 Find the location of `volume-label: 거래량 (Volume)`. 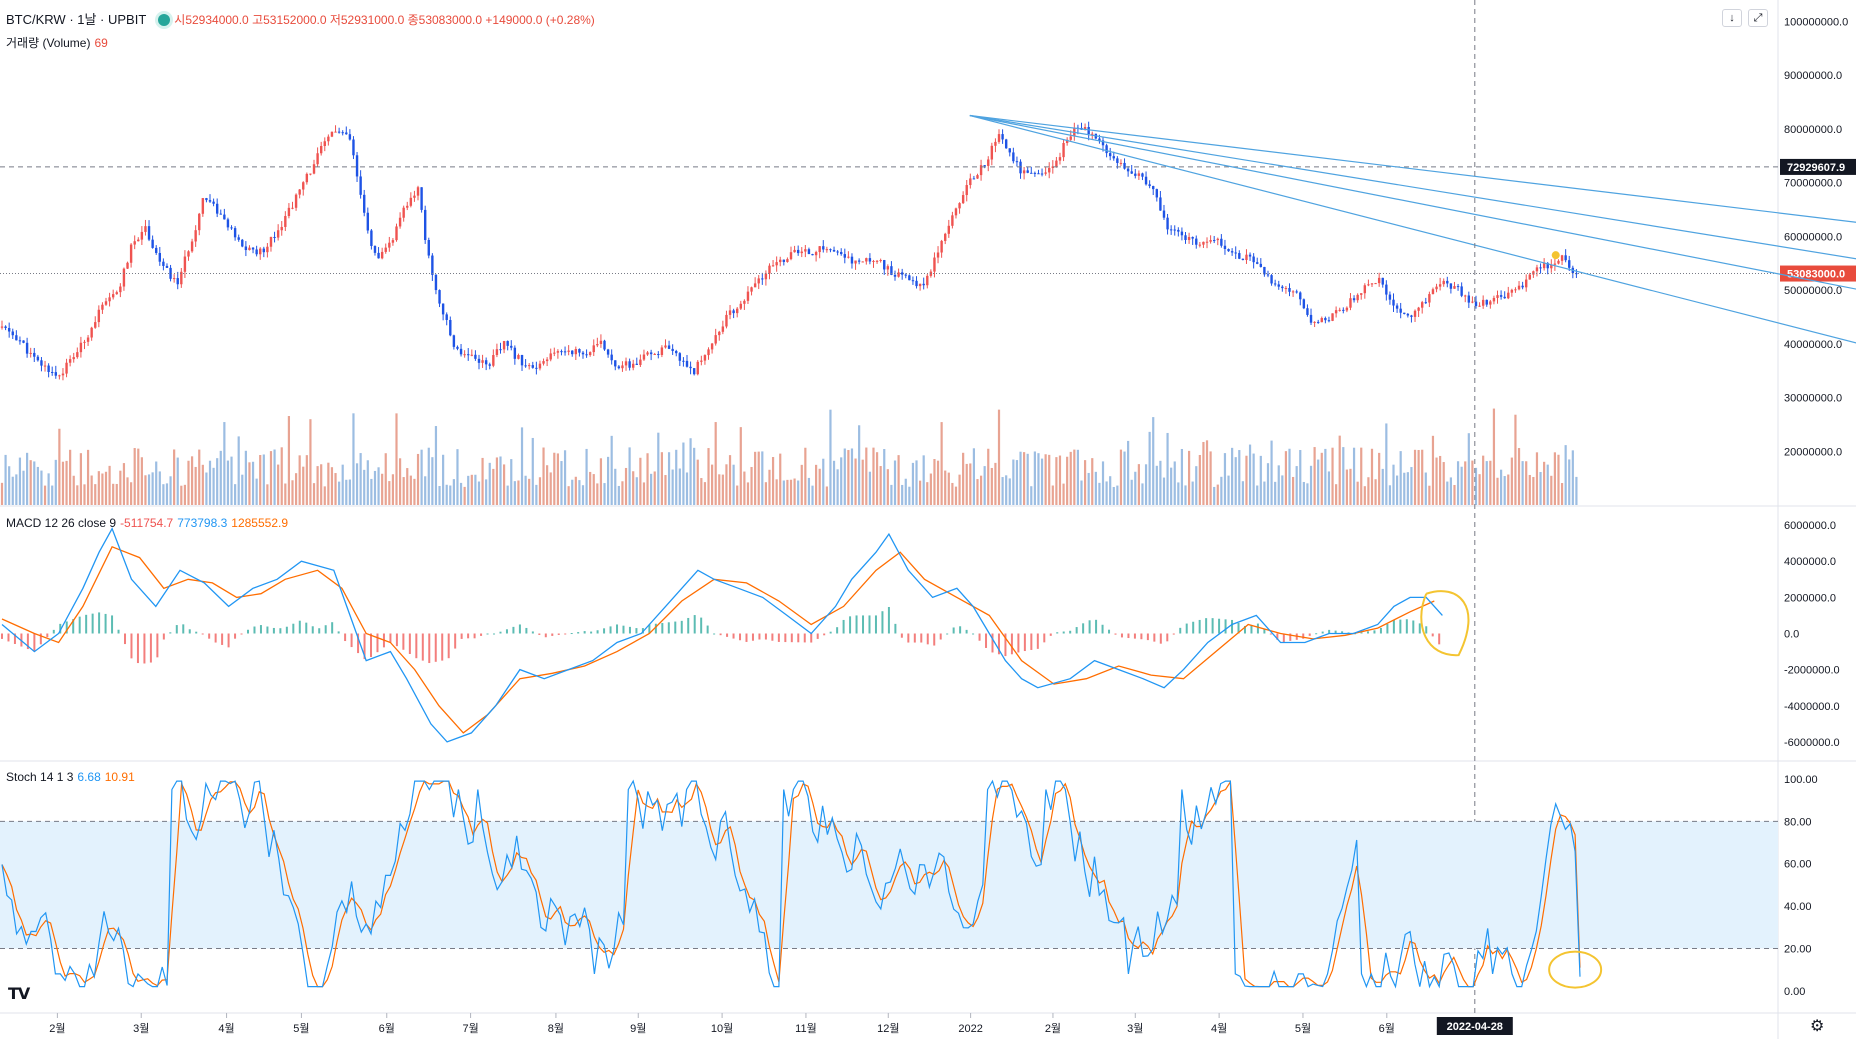

volume-label: 거래량 (Volume) is located at coordinates (48, 43).